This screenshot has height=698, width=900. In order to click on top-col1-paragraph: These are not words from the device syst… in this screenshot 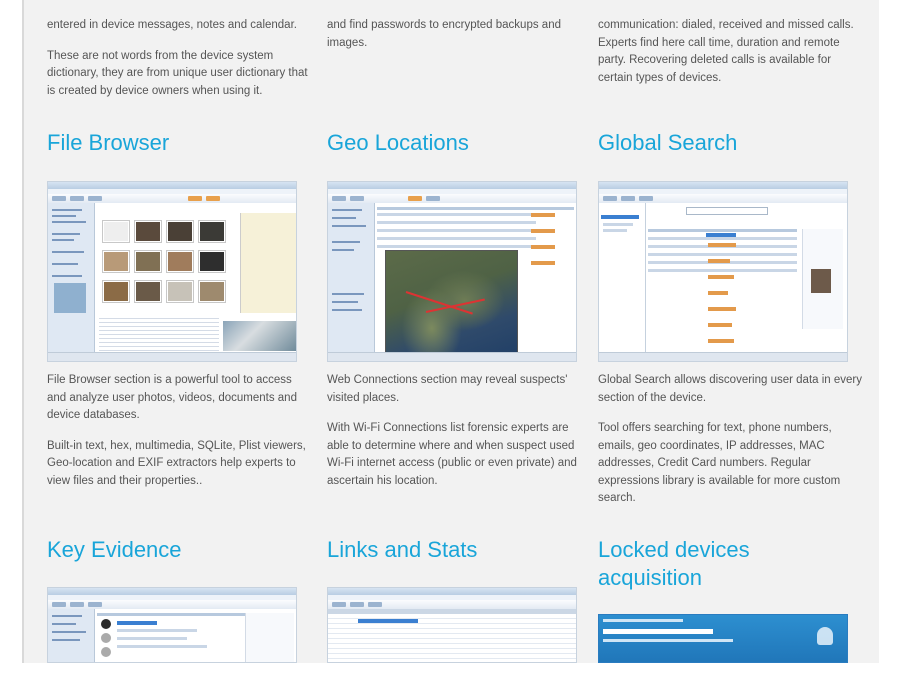, I will do `click(177, 73)`.